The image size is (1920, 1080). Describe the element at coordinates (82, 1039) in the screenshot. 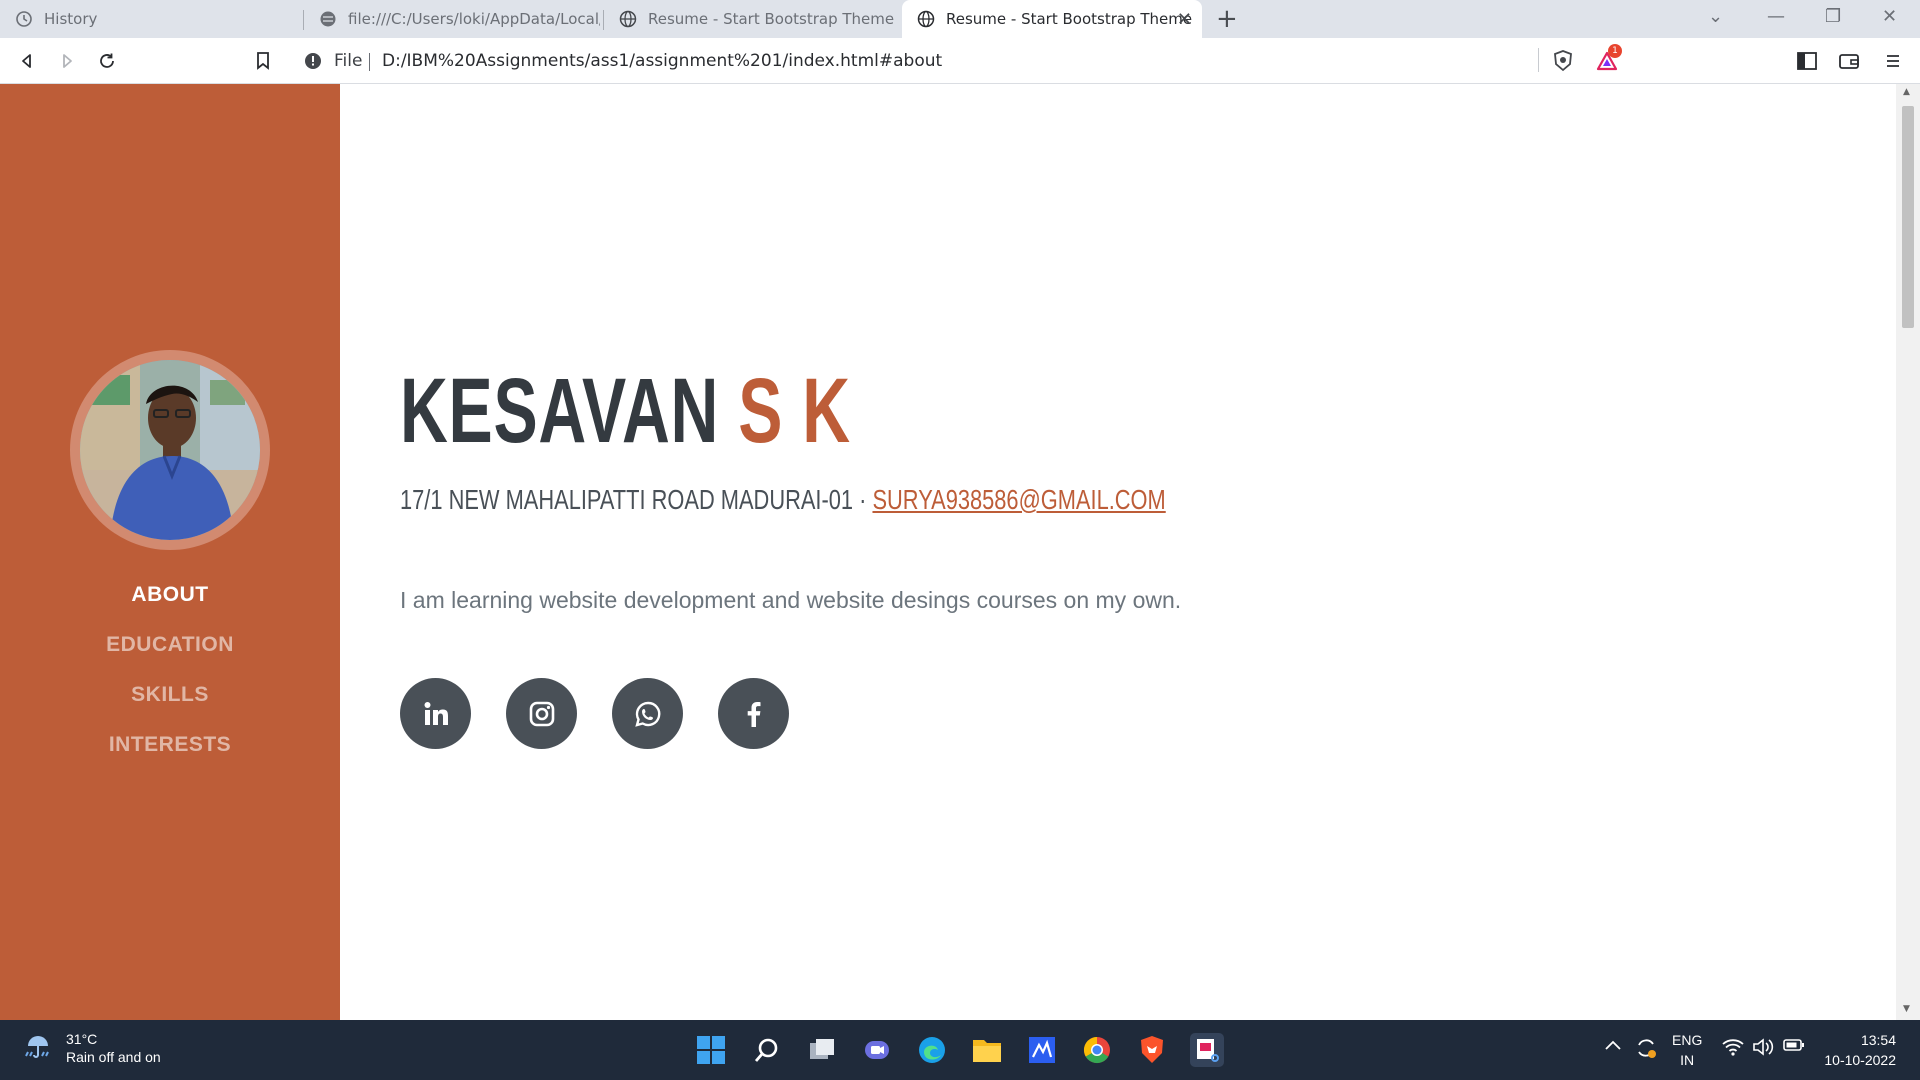

I see `weather-temp: 31°C` at that location.